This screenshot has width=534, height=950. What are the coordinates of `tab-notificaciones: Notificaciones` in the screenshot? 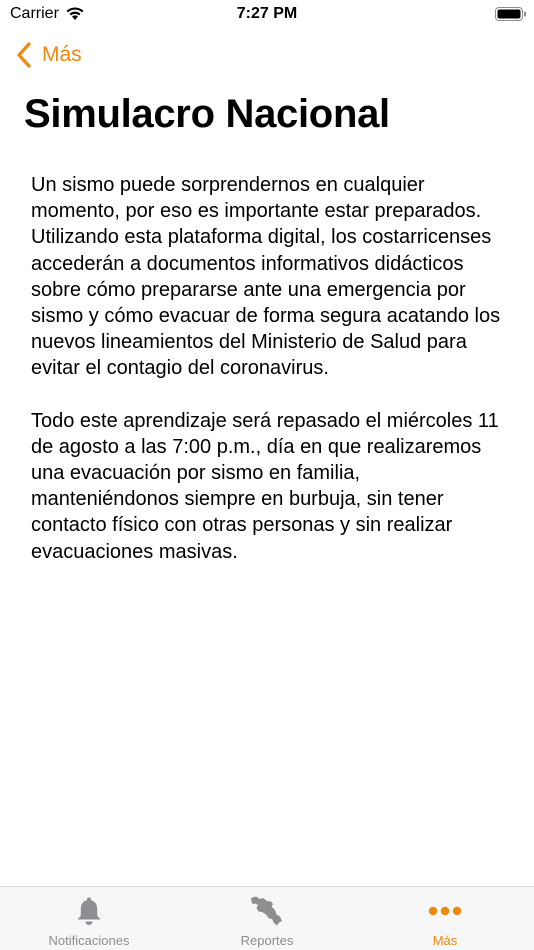 It's located at (89, 918).